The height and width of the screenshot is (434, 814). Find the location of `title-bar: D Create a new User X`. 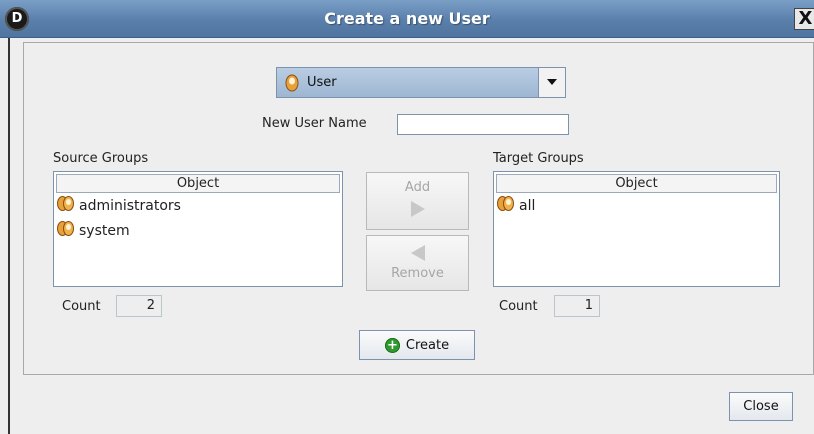

title-bar: D Create a new User X is located at coordinates (407, 19).